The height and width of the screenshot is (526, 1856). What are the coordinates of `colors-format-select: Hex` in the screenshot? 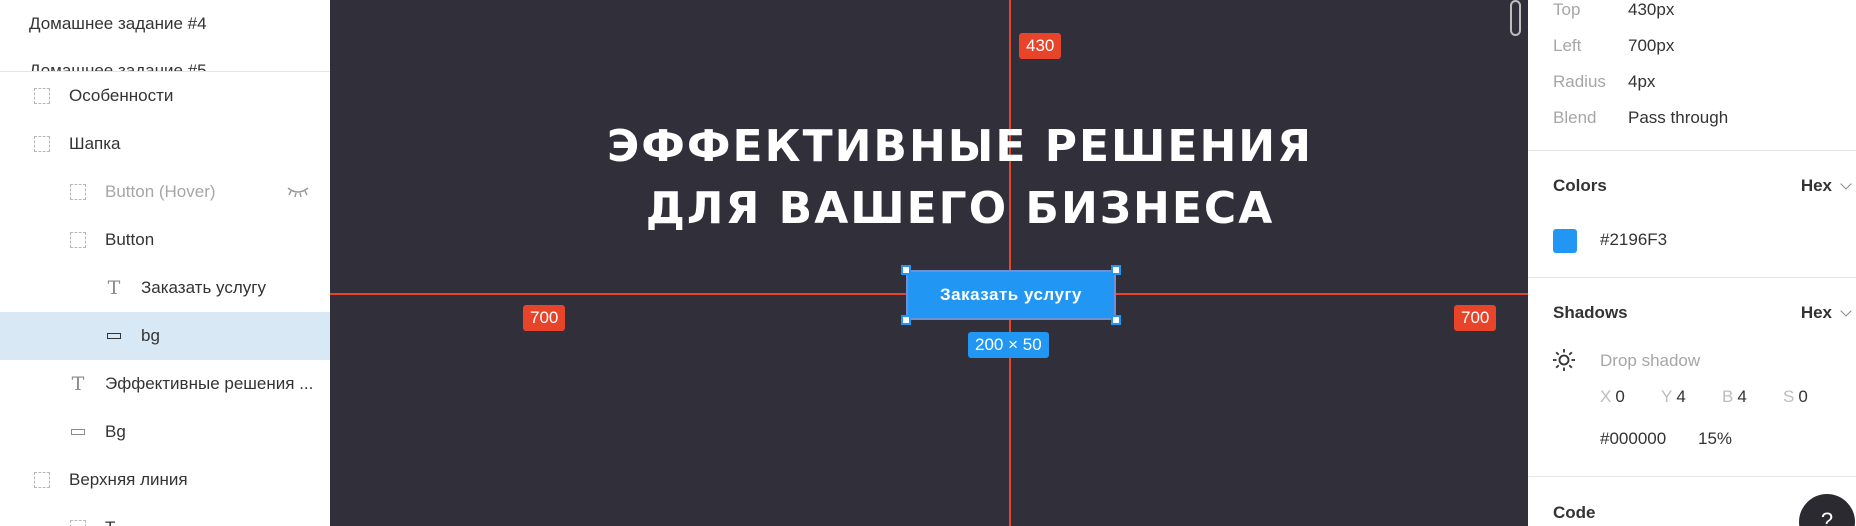 It's located at (1826, 186).